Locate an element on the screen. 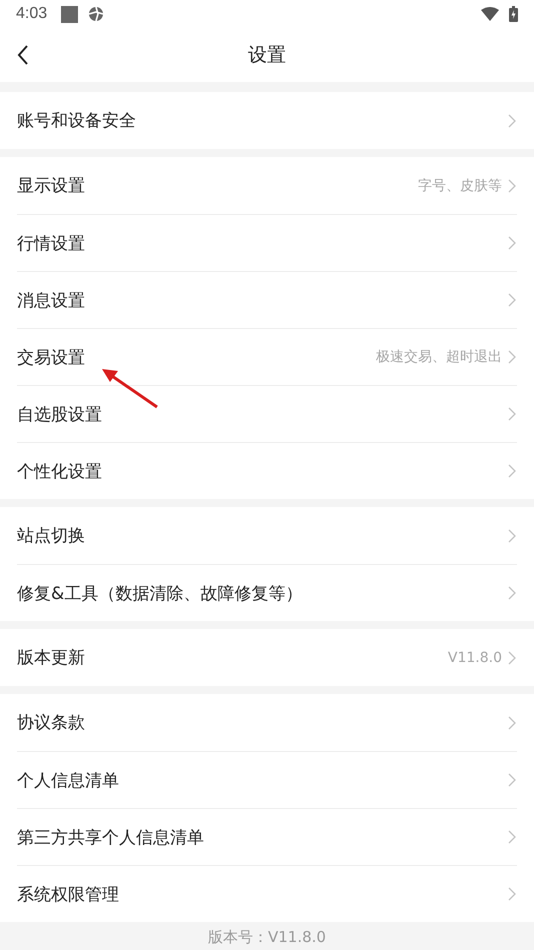 The height and width of the screenshot is (950, 534). aperture-icon is located at coordinates (96, 14).